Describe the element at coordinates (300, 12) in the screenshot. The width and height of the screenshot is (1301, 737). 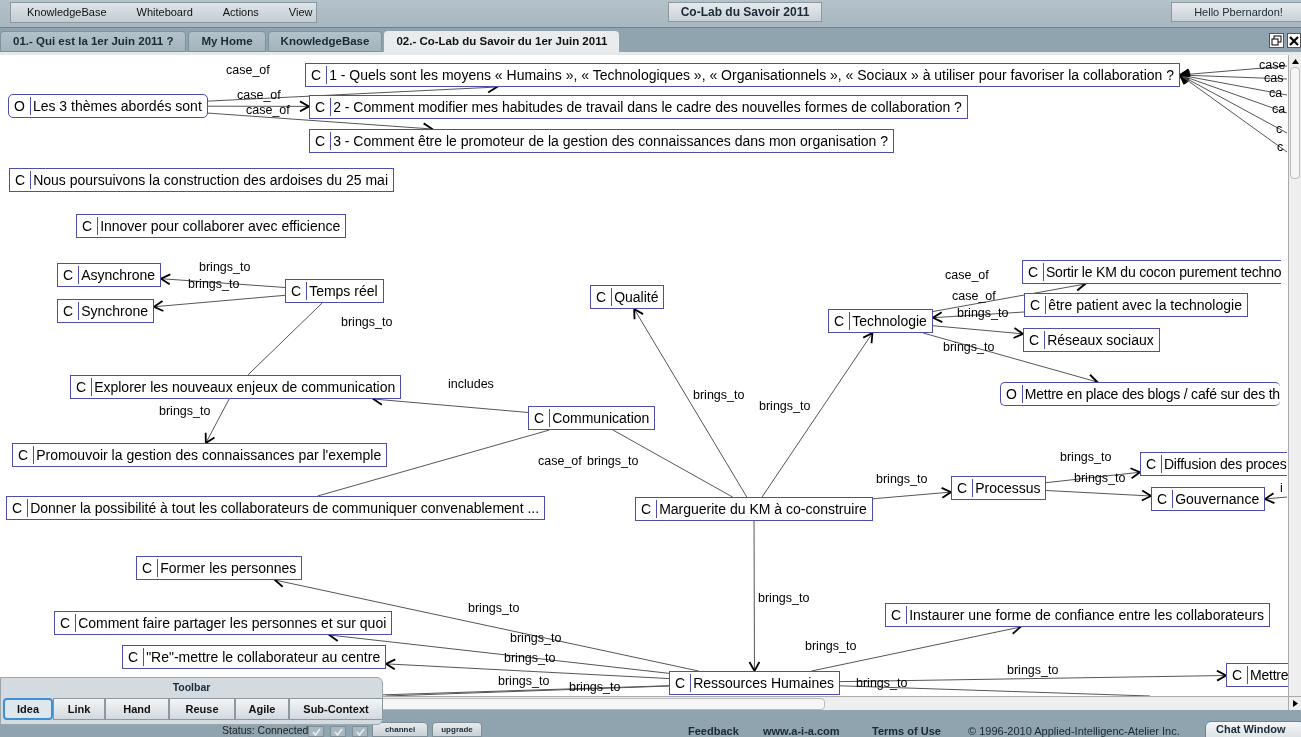
I see `menu-item: View` at that location.